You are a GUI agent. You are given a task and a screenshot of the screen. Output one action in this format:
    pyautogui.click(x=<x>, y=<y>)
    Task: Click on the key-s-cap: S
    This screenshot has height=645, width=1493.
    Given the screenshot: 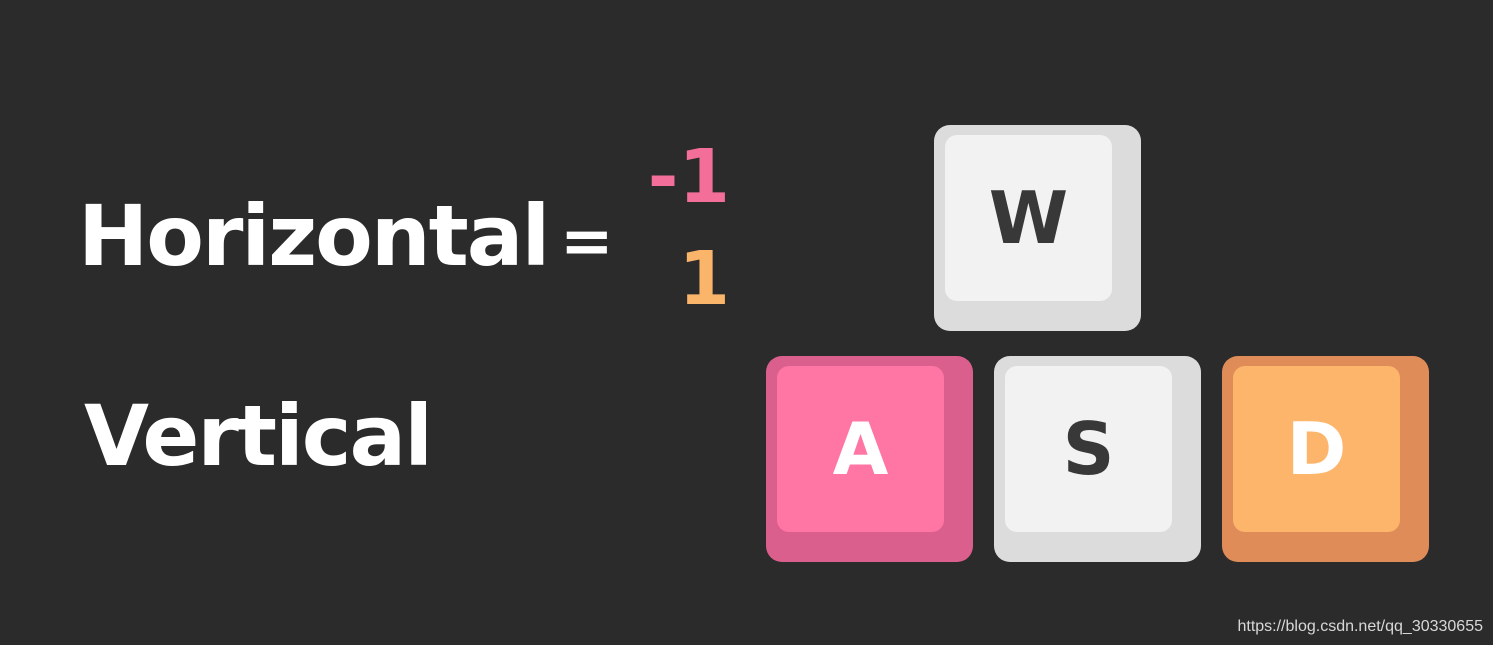 What is the action you would take?
    pyautogui.click(x=1088, y=449)
    